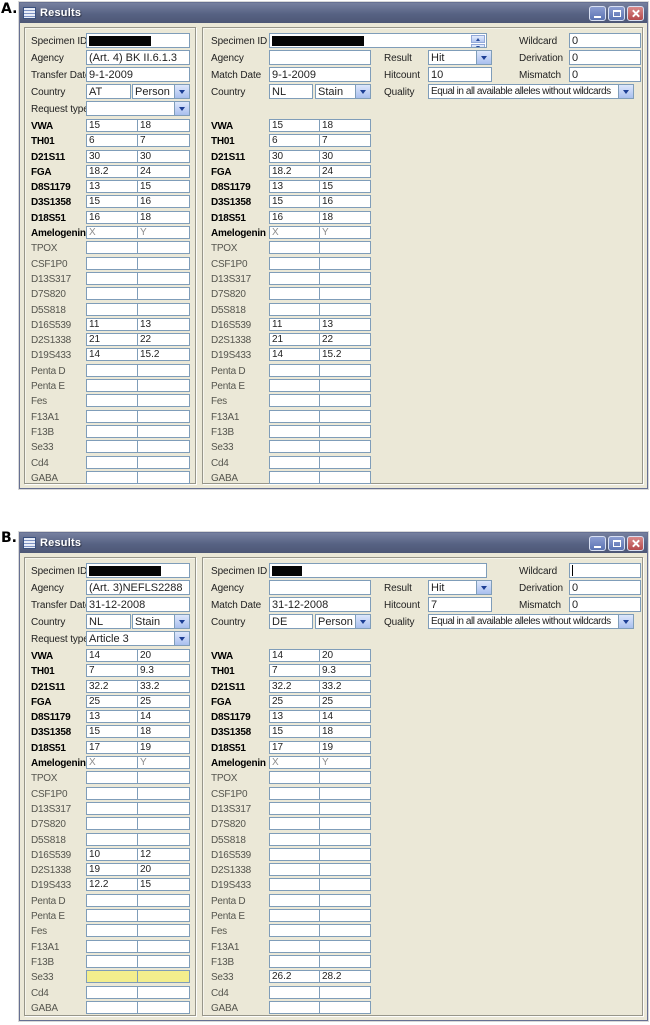  I want to click on spinner-up-button, so click(478, 39).